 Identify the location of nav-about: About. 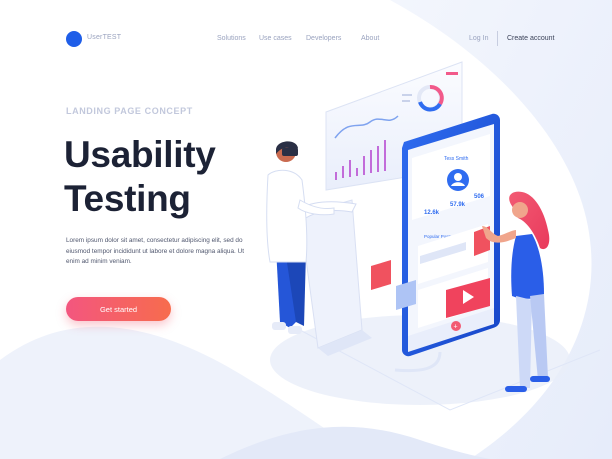
(370, 38).